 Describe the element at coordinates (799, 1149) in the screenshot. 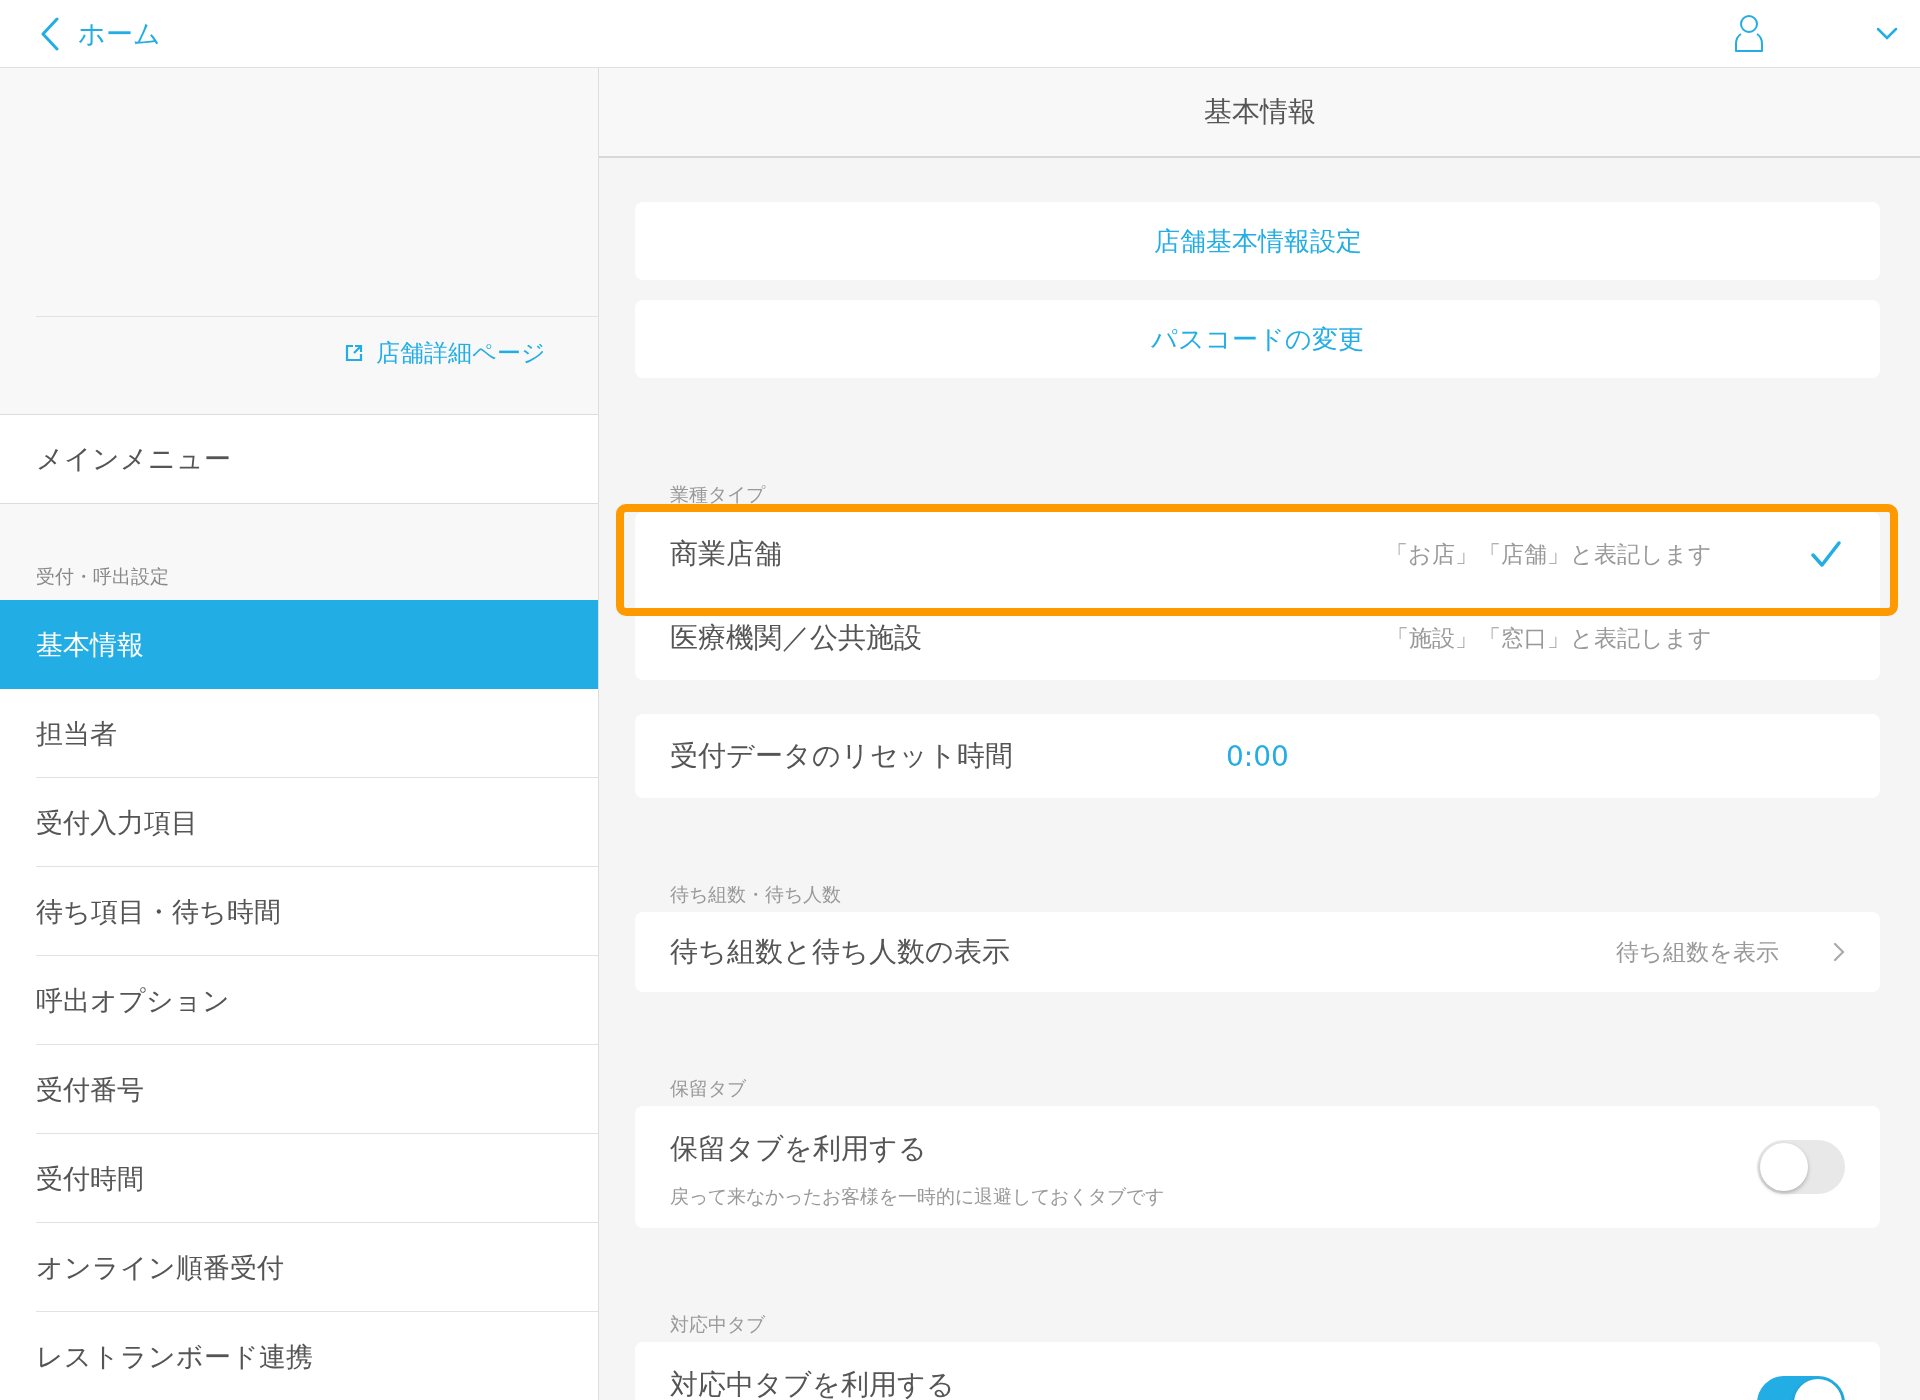

I see `setting-label: 保留タブを利用する` at that location.